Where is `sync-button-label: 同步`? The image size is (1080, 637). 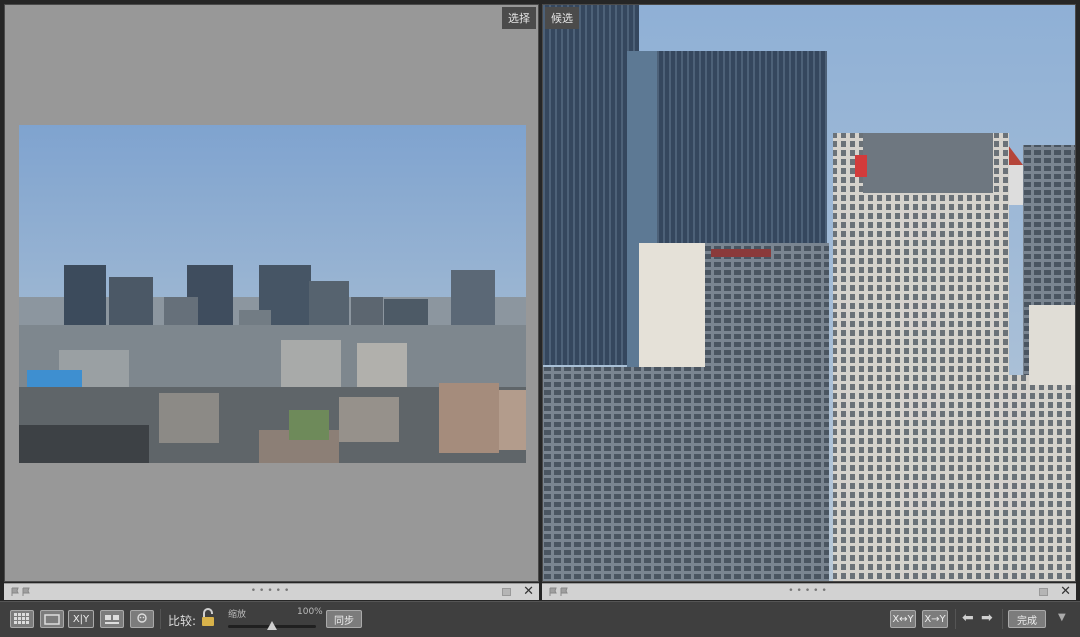 sync-button-label: 同步 is located at coordinates (344, 621).